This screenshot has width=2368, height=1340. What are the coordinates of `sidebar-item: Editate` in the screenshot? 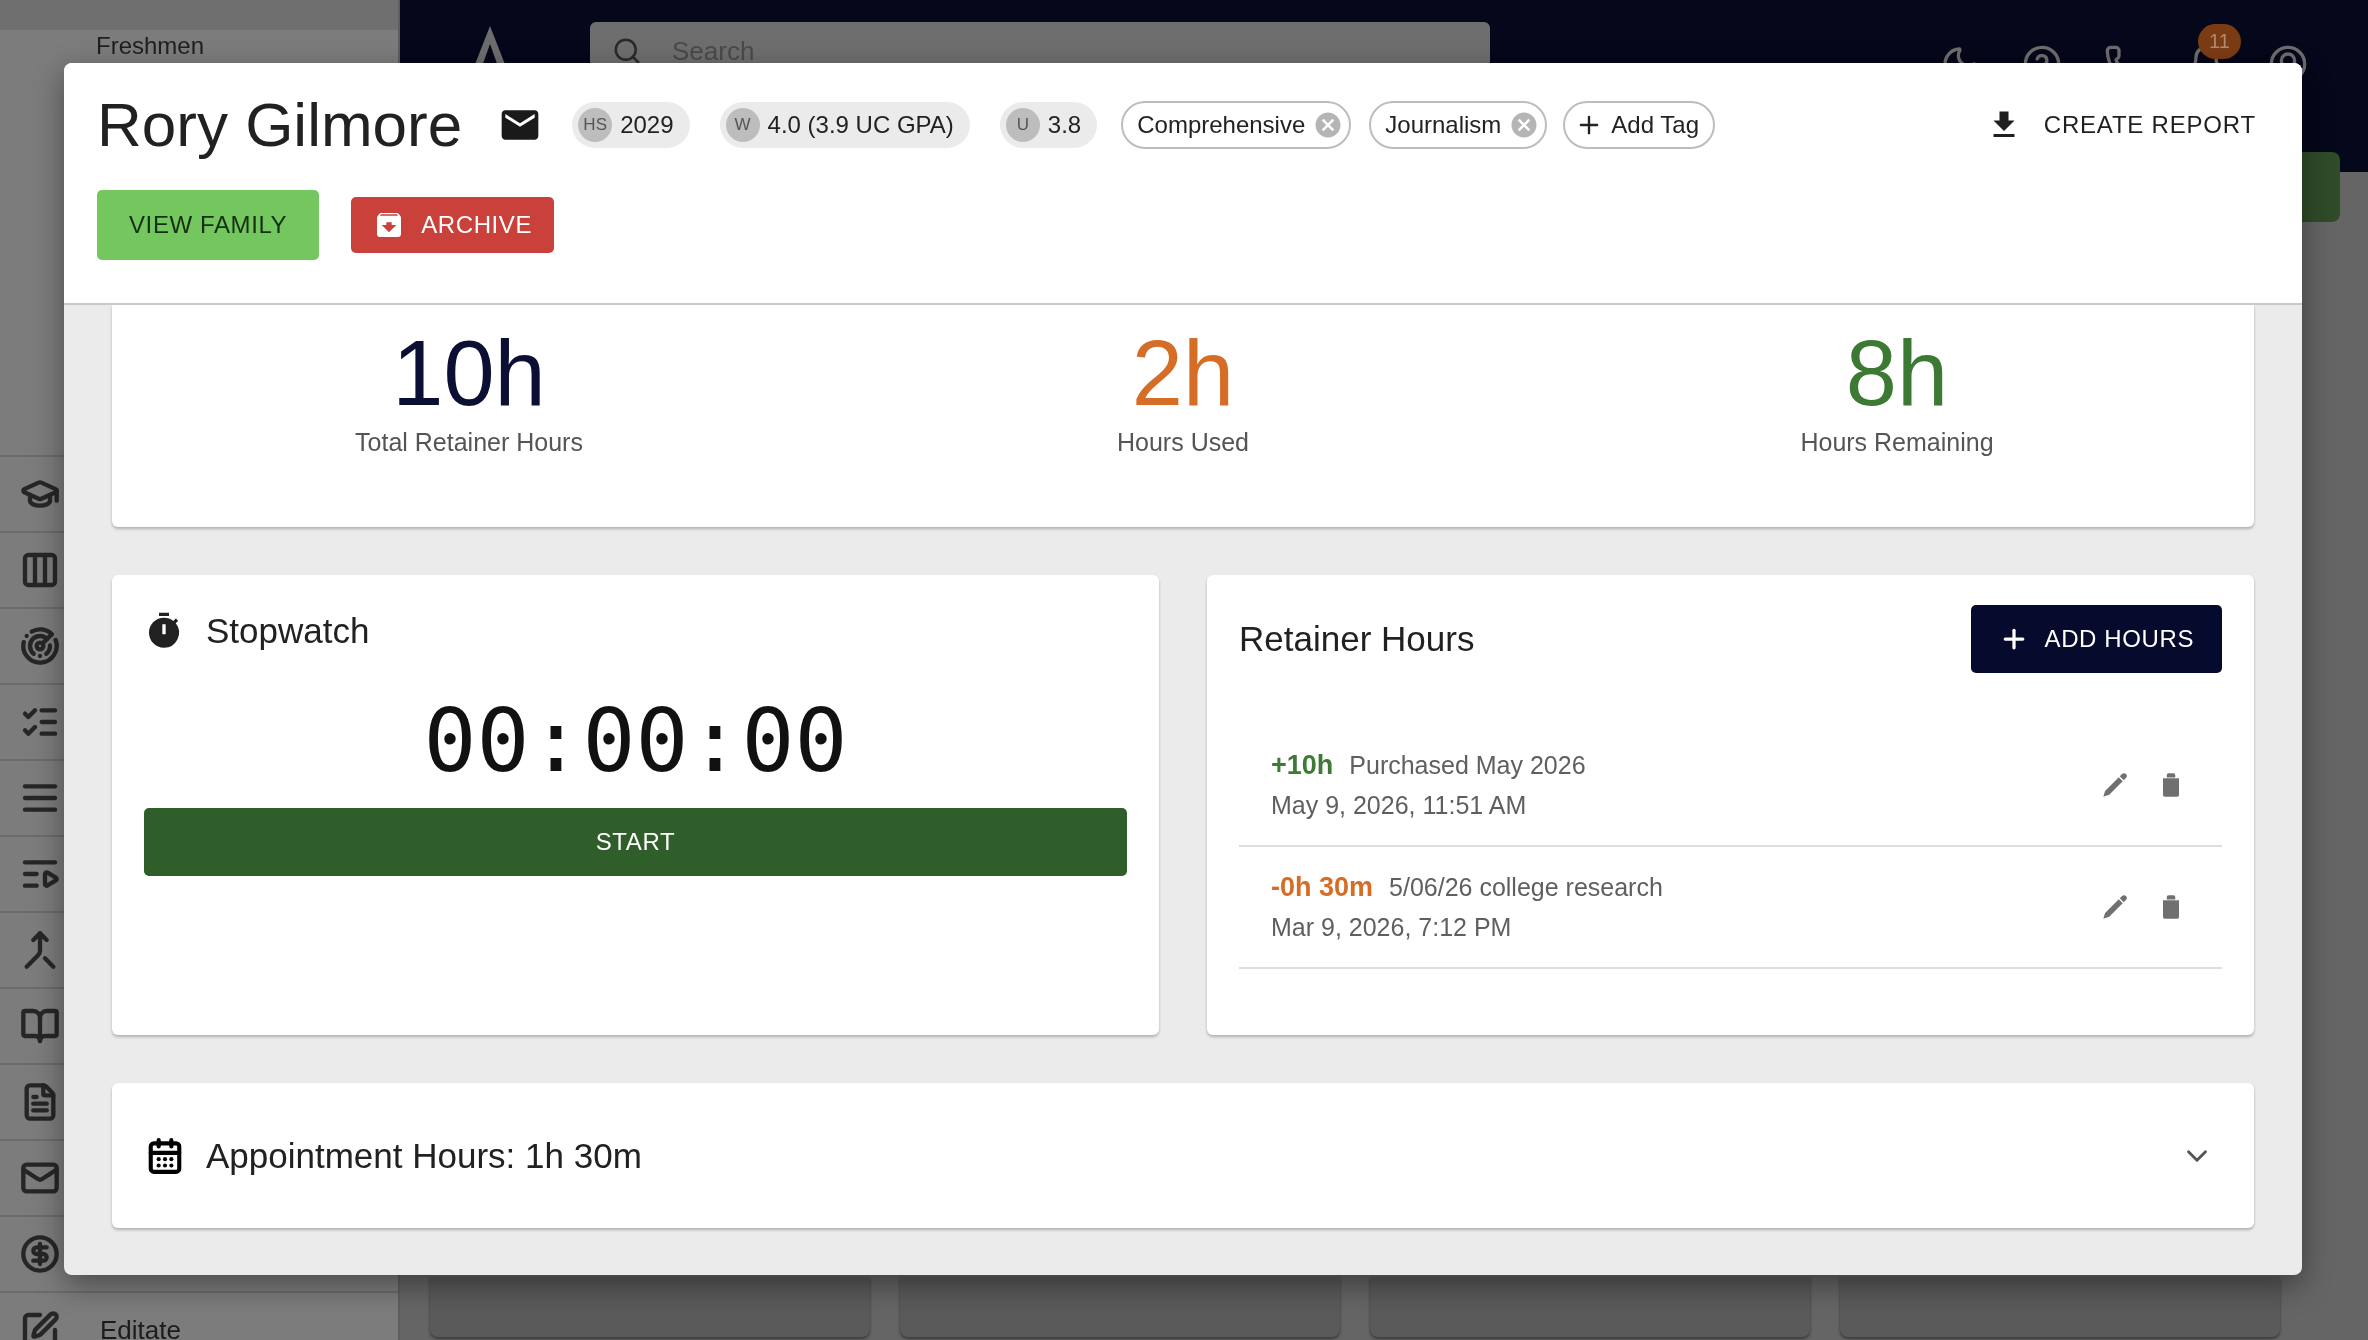 It's located at (140, 1327).